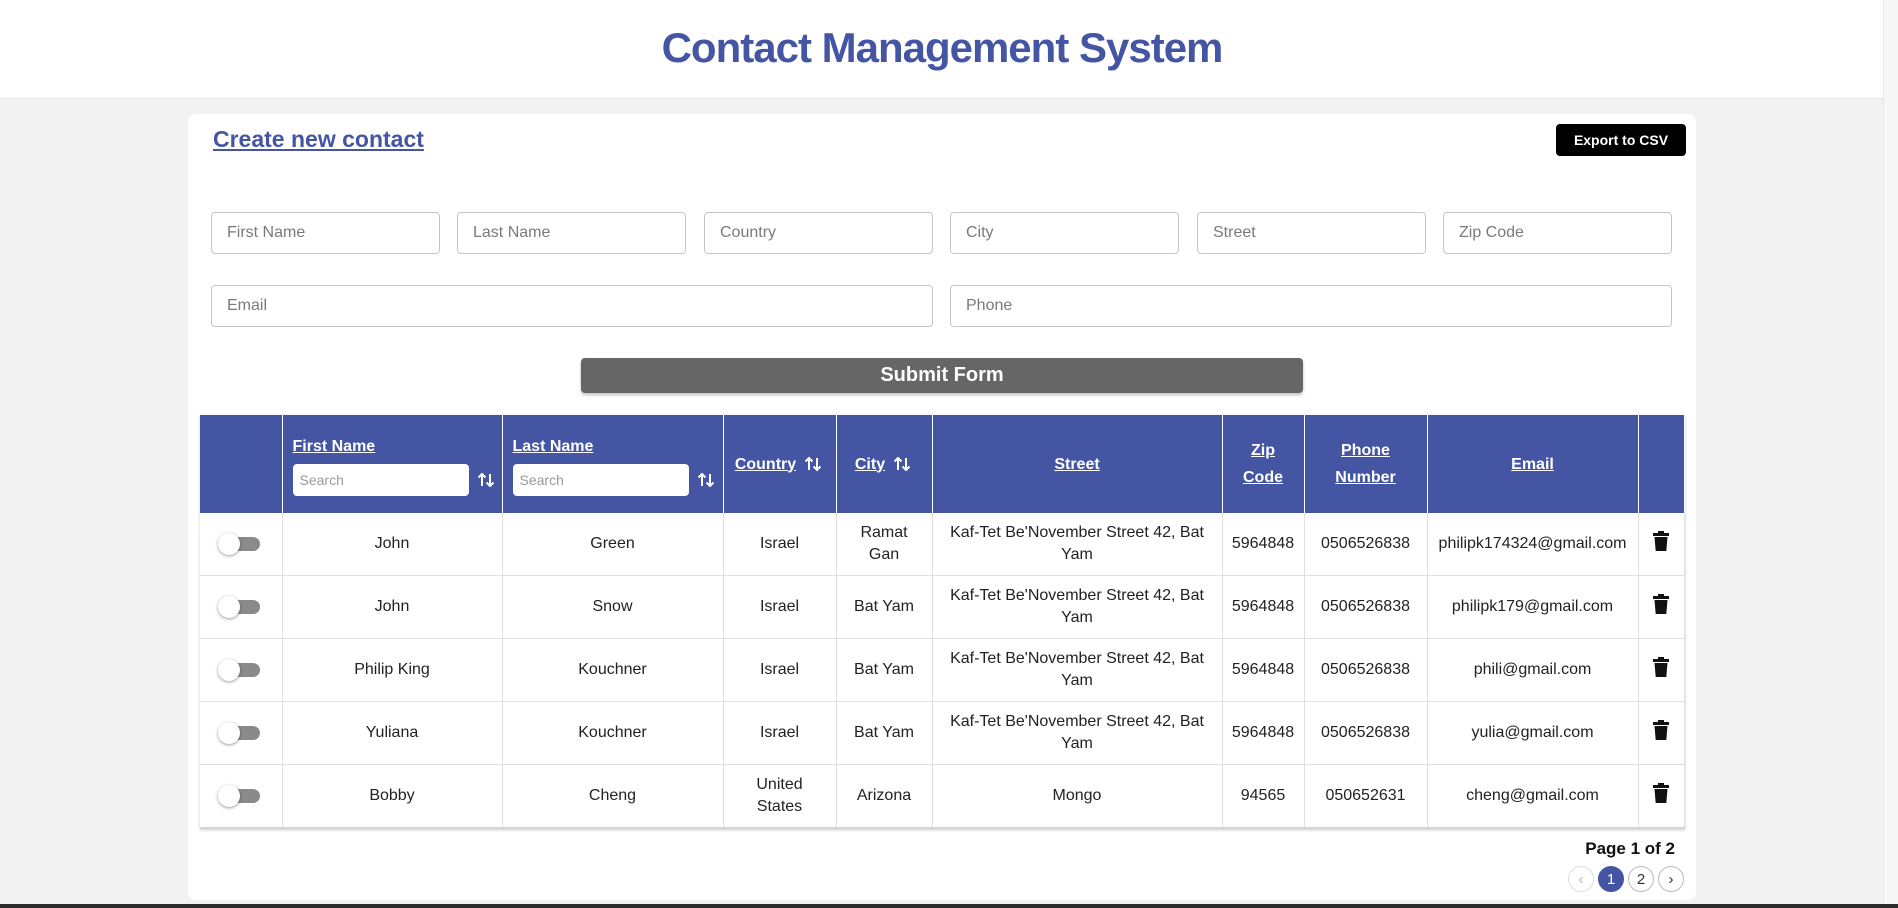  I want to click on phone-column-header: Phone Number, so click(1366, 464).